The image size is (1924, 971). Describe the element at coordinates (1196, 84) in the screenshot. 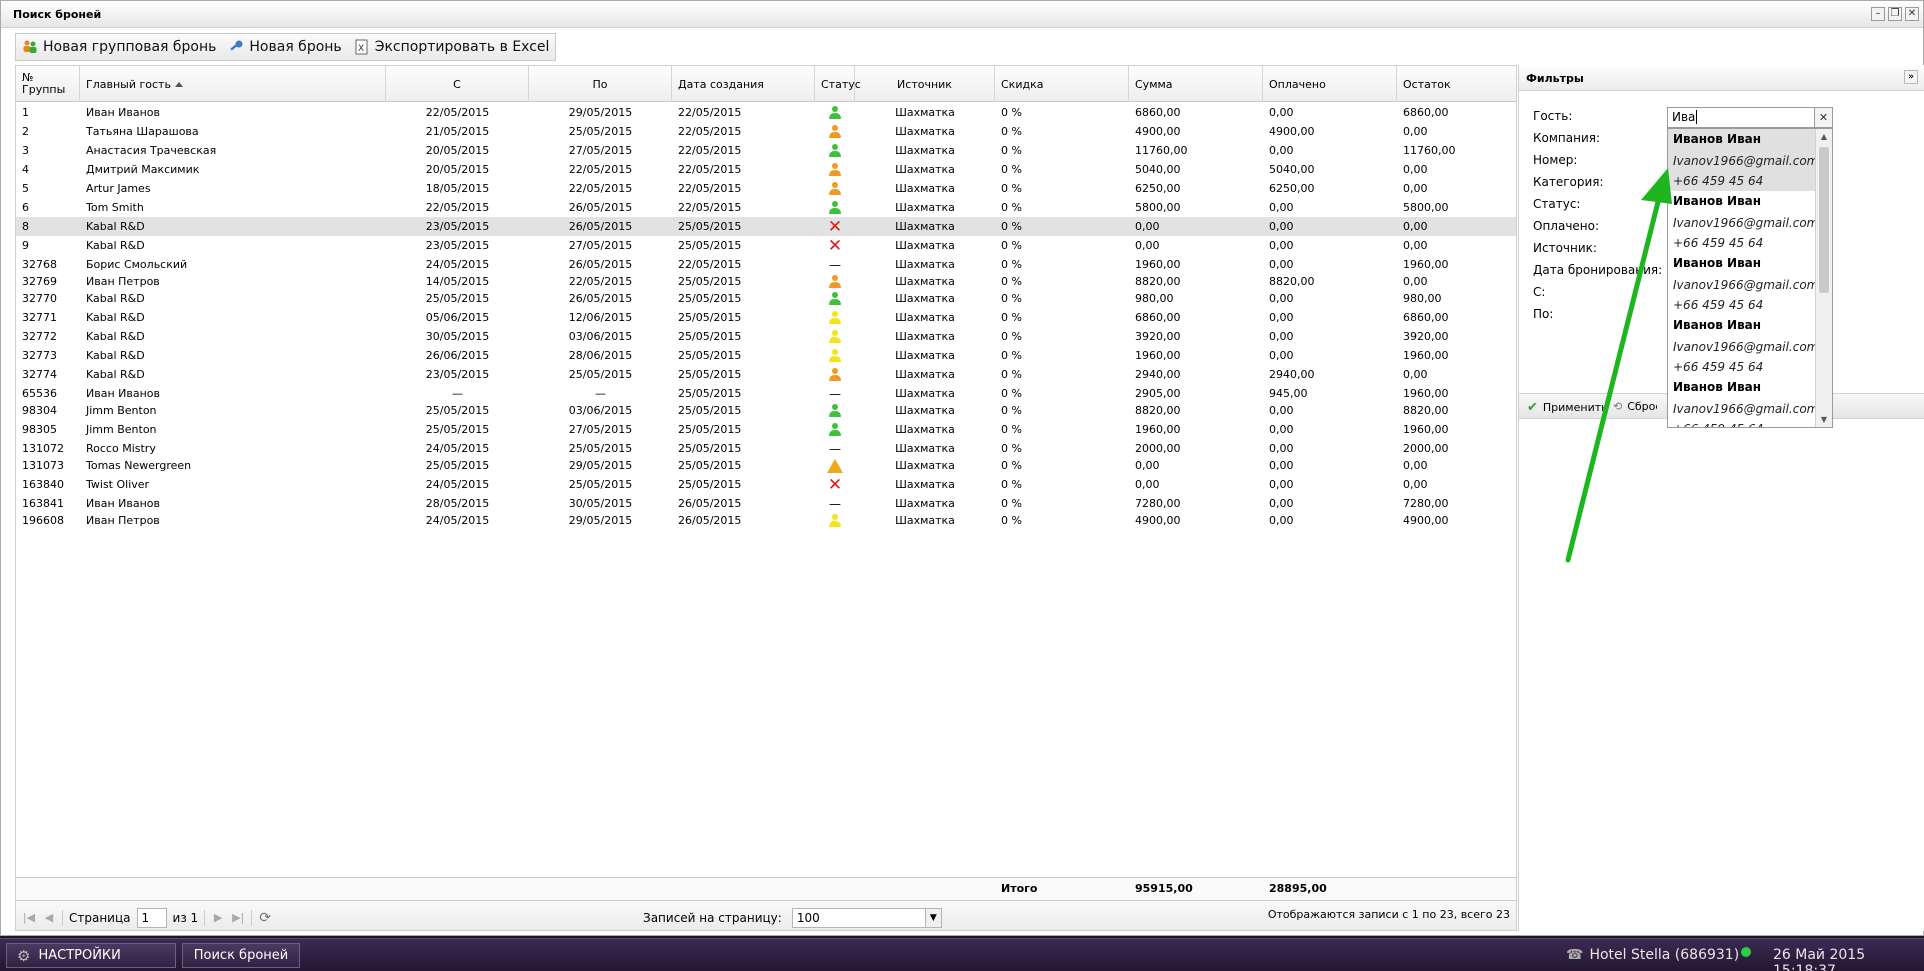

I see `col-header-sum: Сумма` at that location.